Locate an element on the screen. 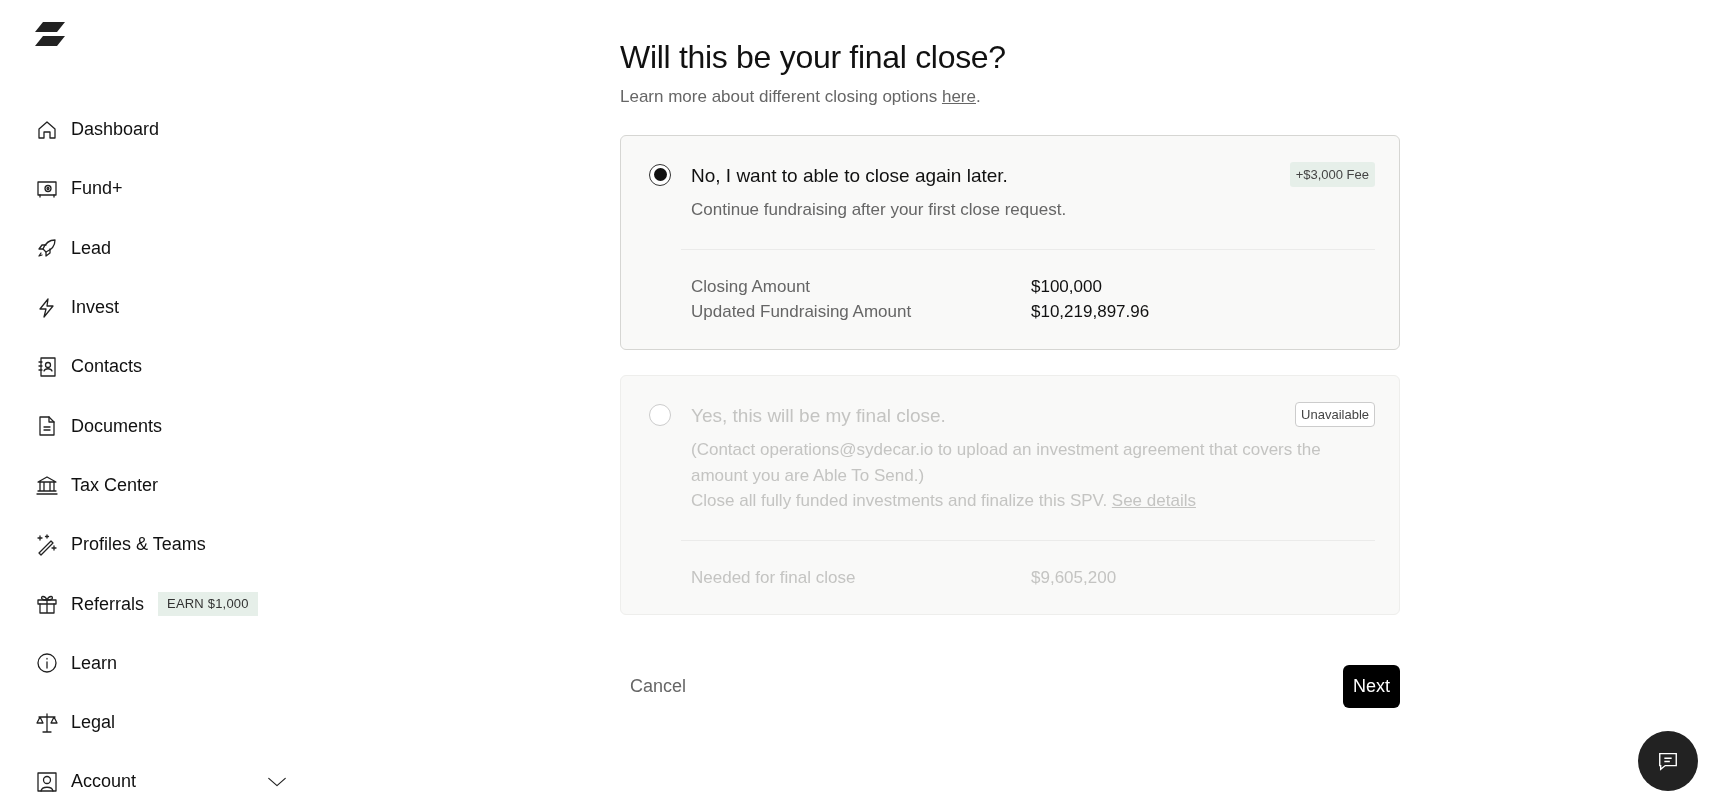 The width and height of the screenshot is (1716, 806). info-icon is located at coordinates (47, 663).